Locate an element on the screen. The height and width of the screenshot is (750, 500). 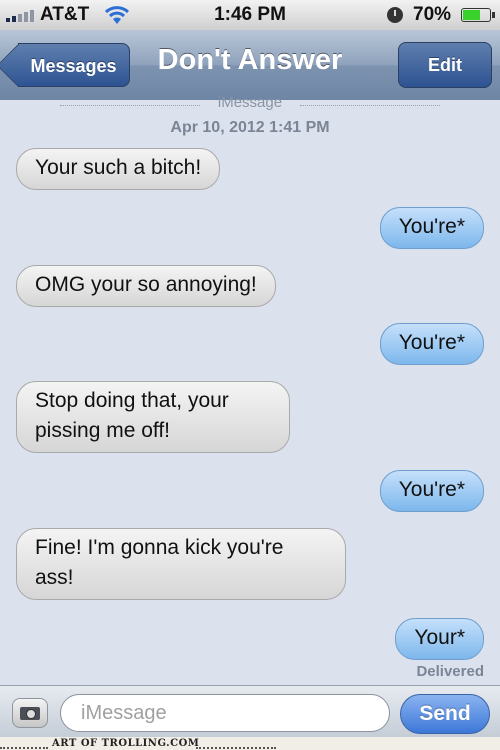
camera-button is located at coordinates (30, 713).